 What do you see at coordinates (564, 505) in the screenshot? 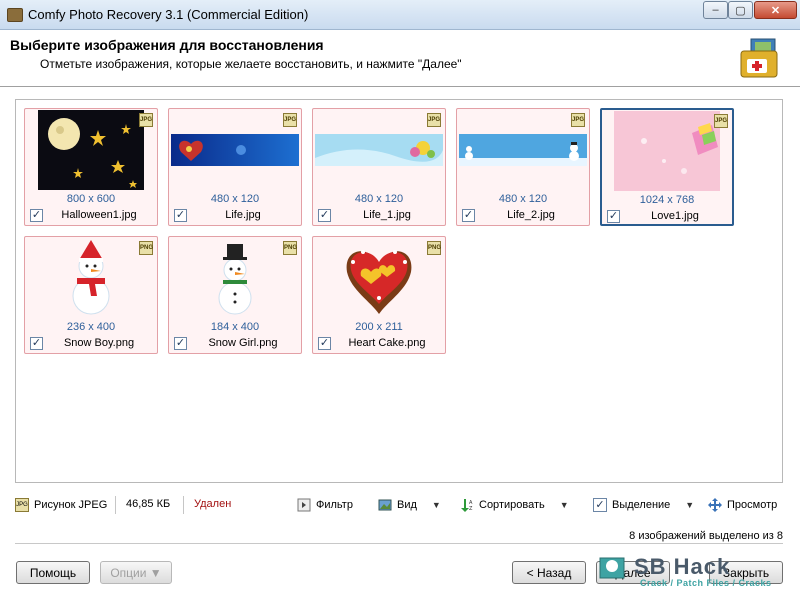
I see `sort-dropdown-arrow-icon: ▼` at bounding box center [564, 505].